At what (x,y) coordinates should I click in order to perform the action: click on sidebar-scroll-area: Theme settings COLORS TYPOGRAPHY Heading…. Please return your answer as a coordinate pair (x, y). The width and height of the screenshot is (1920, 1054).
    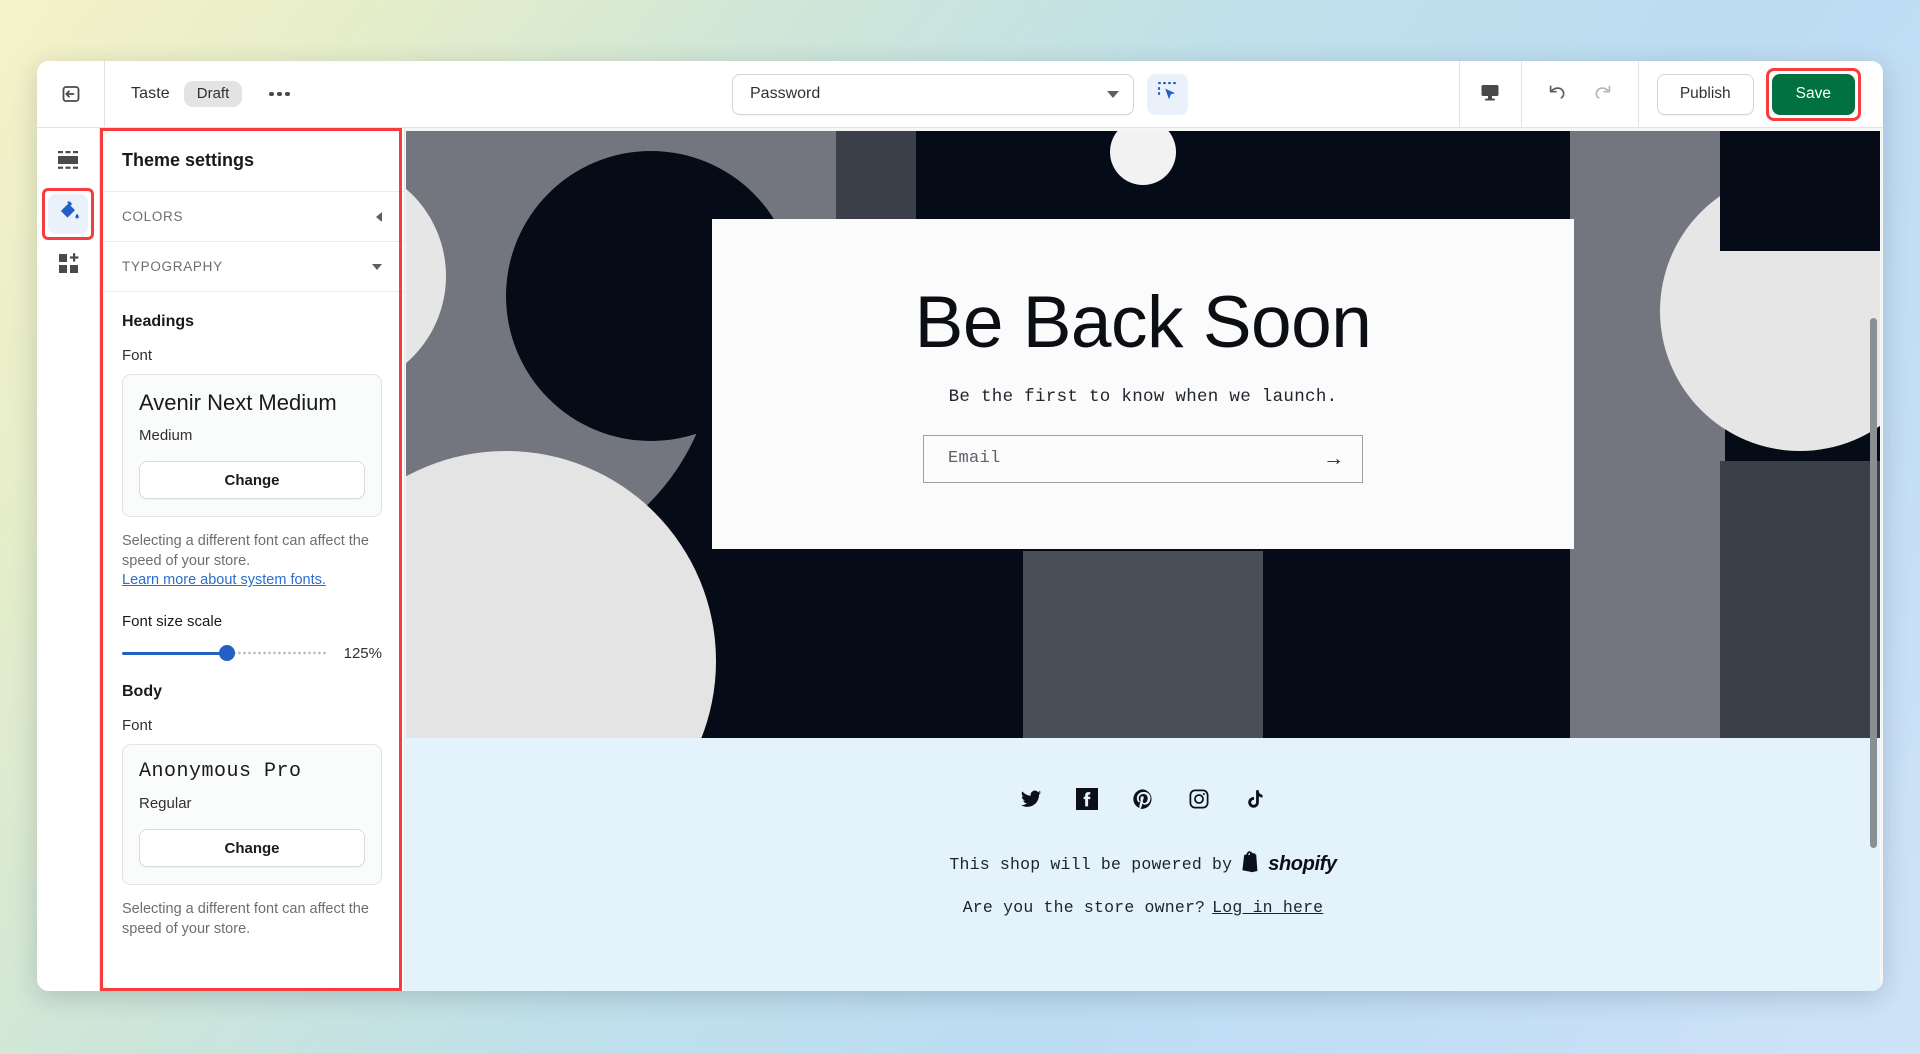
    Looking at the image, I should click on (252, 559).